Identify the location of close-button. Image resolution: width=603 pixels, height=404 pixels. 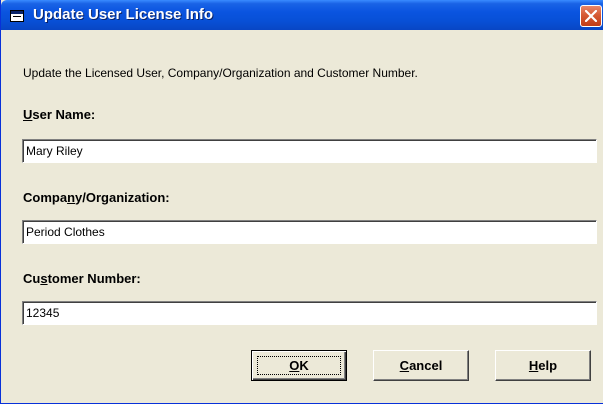
(591, 16).